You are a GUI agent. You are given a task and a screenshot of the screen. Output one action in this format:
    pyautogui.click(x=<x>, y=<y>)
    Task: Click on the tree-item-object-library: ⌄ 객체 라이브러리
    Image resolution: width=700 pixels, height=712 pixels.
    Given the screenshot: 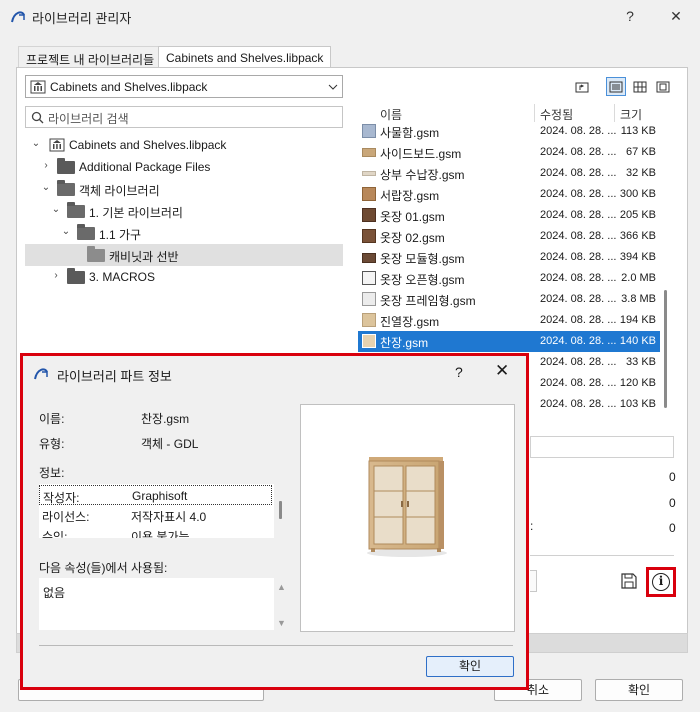 What is the action you would take?
    pyautogui.click(x=184, y=189)
    